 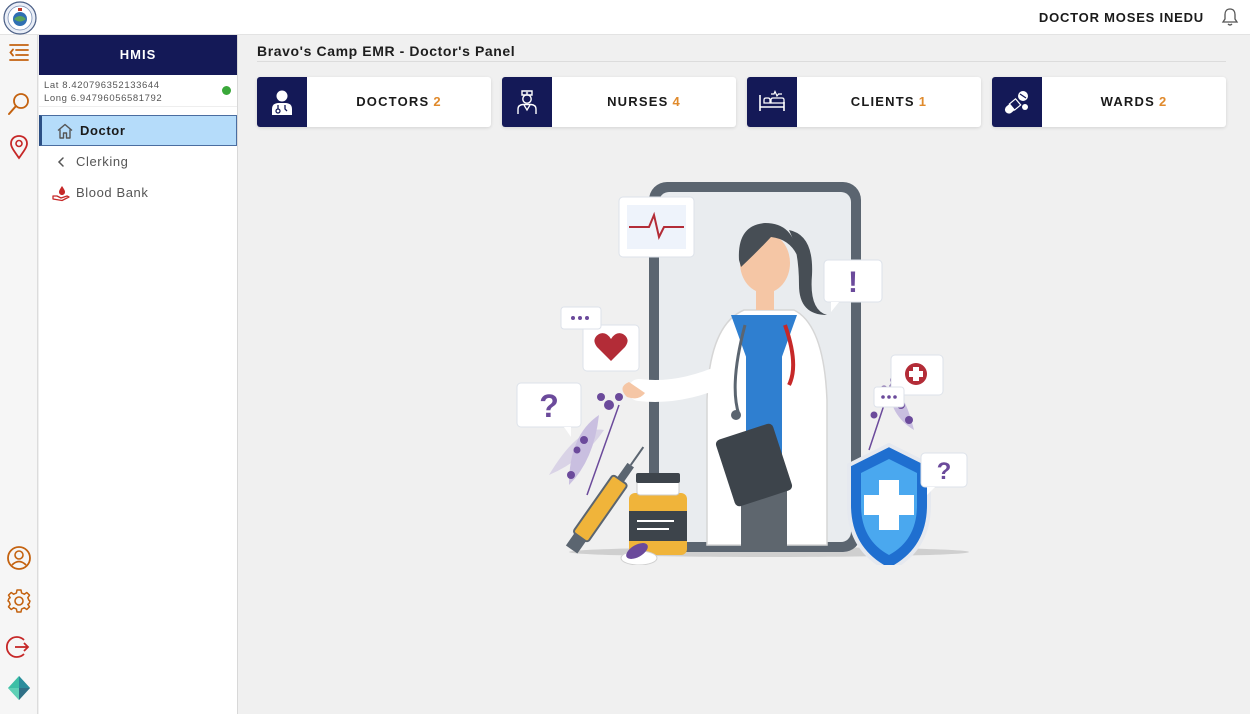 I want to click on stat-count: 1, so click(x=923, y=101).